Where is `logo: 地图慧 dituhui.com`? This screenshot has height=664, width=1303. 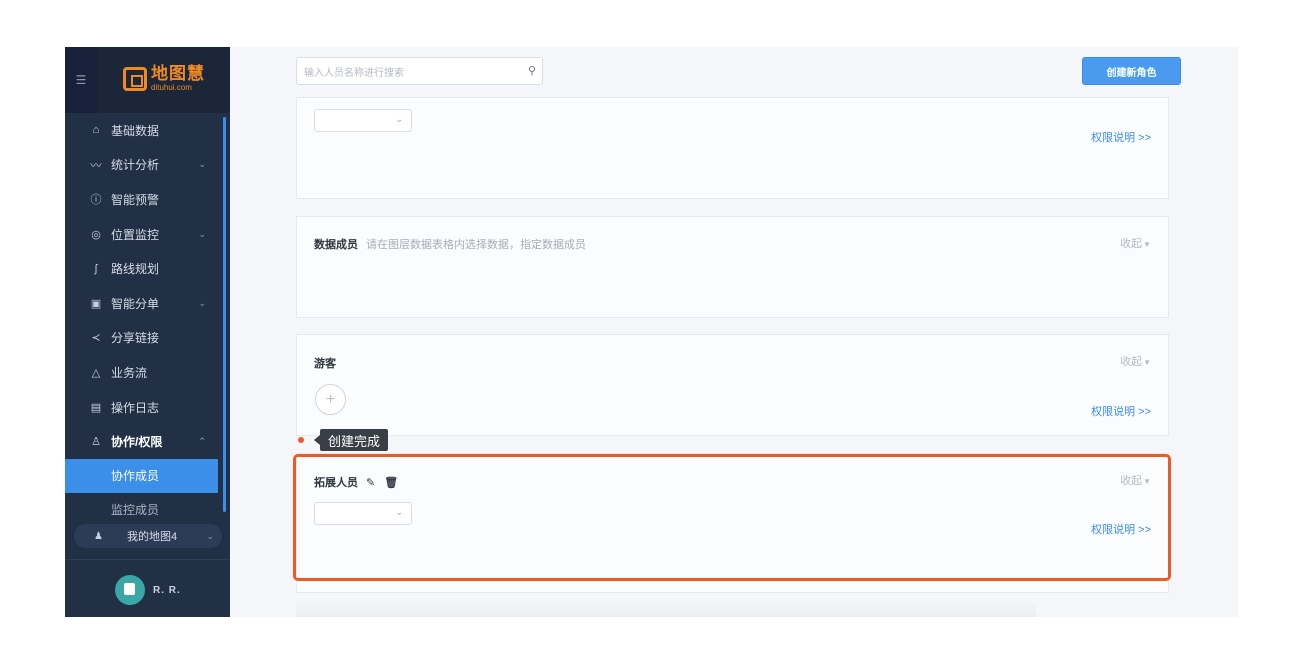
logo: 地图慧 dituhui.com is located at coordinates (164, 78).